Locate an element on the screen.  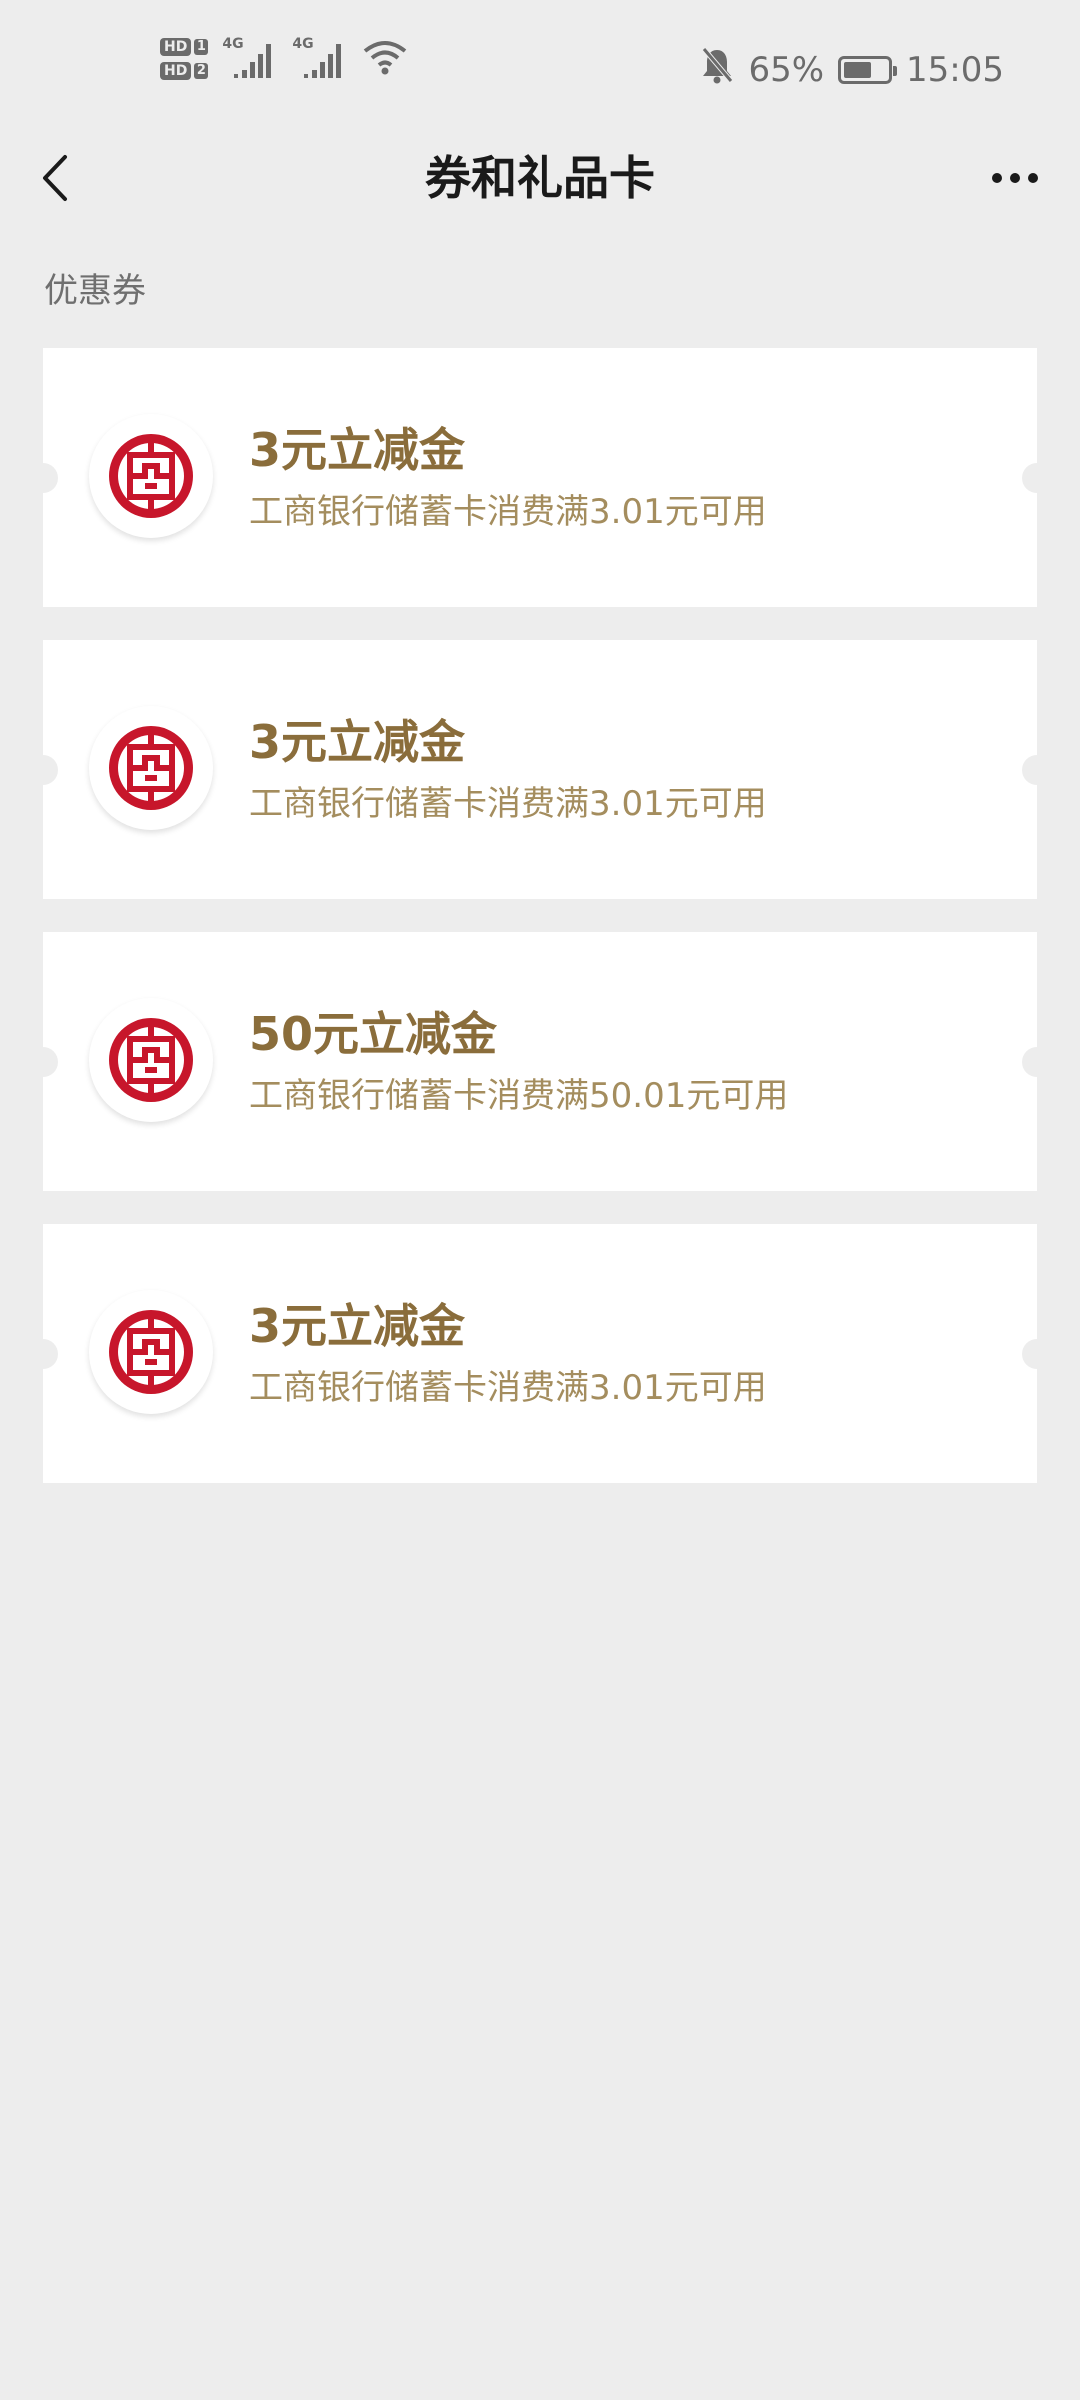
page-title: 券和礼品卡 is located at coordinates (540, 178).